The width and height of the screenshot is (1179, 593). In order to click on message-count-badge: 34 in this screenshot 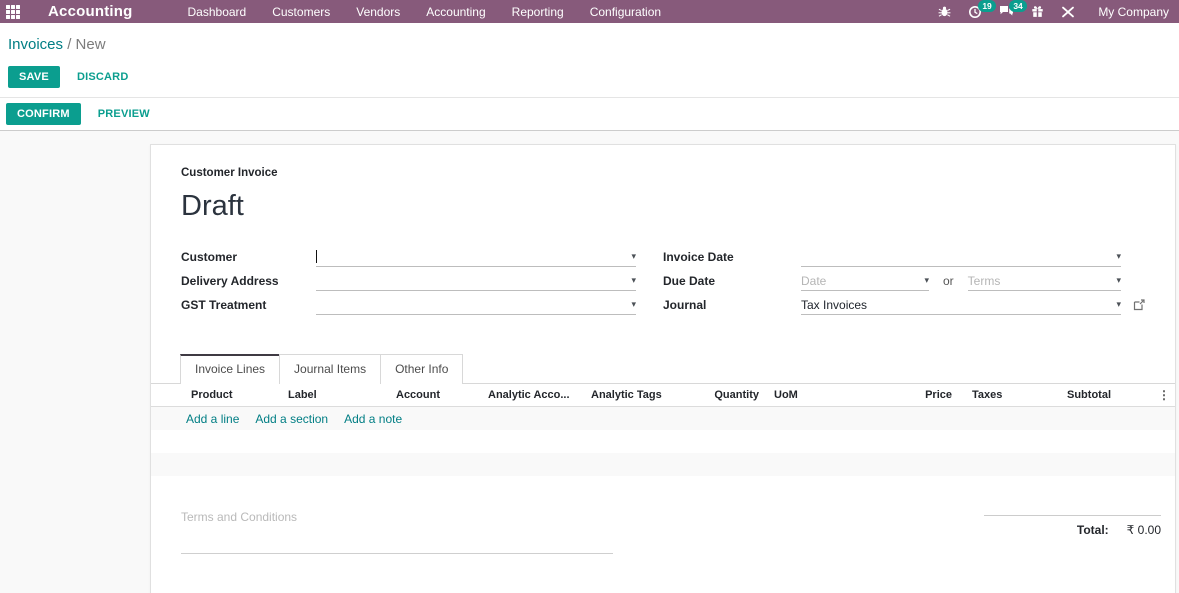, I will do `click(1018, 6)`.